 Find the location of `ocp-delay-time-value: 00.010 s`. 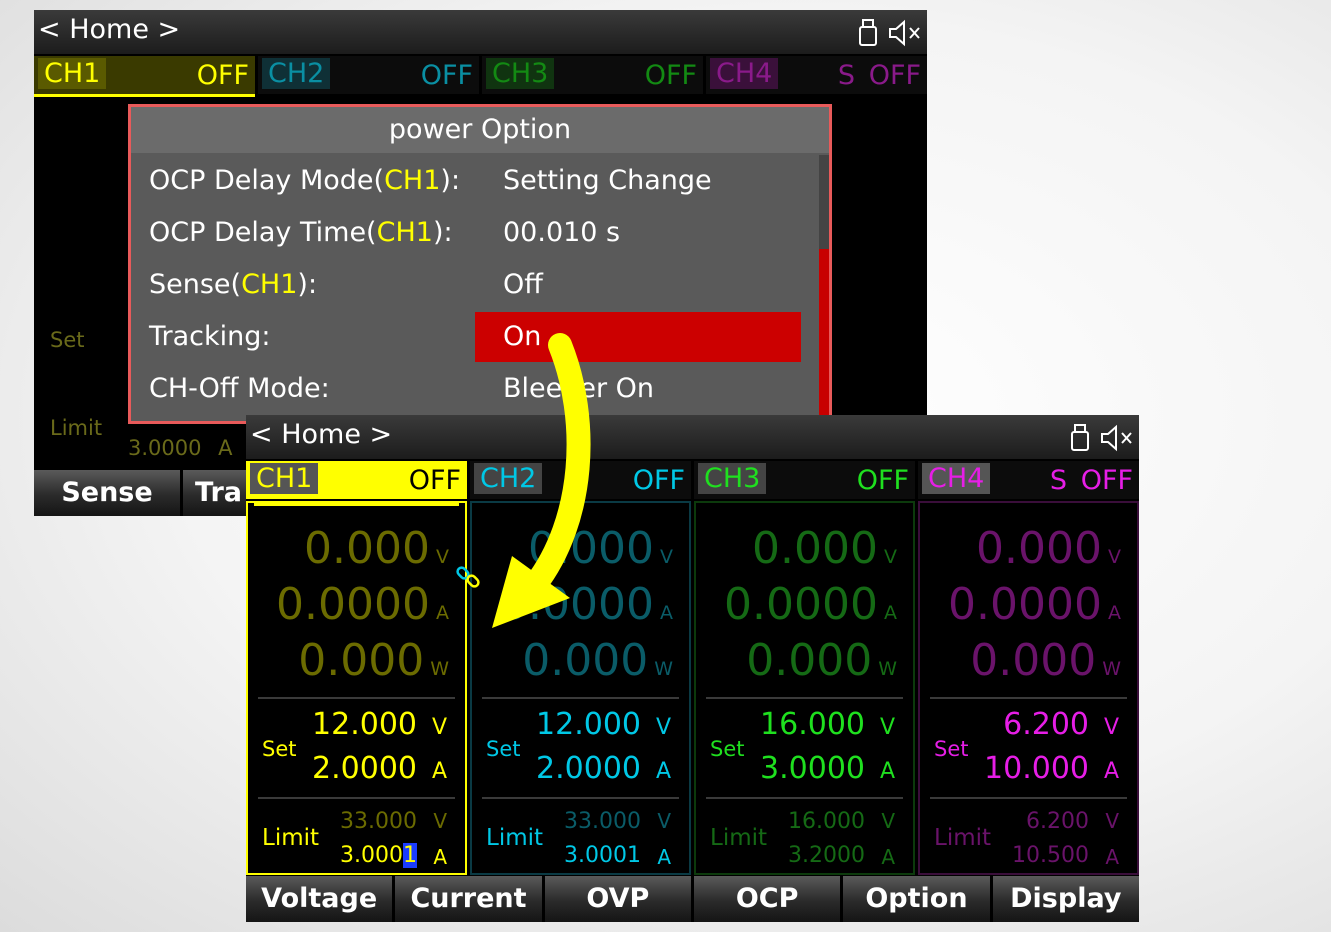

ocp-delay-time-value: 00.010 s is located at coordinates (561, 232).